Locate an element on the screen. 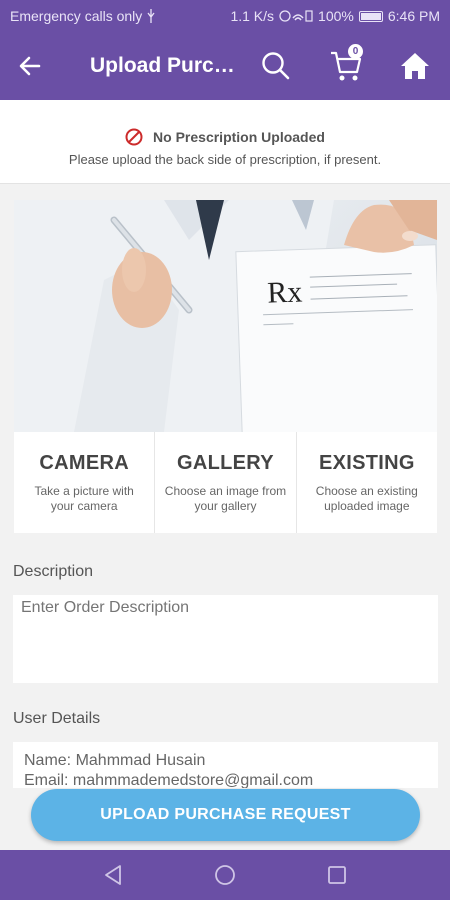 This screenshot has width=450, height=900. user-details-label: User Details is located at coordinates (57, 718).